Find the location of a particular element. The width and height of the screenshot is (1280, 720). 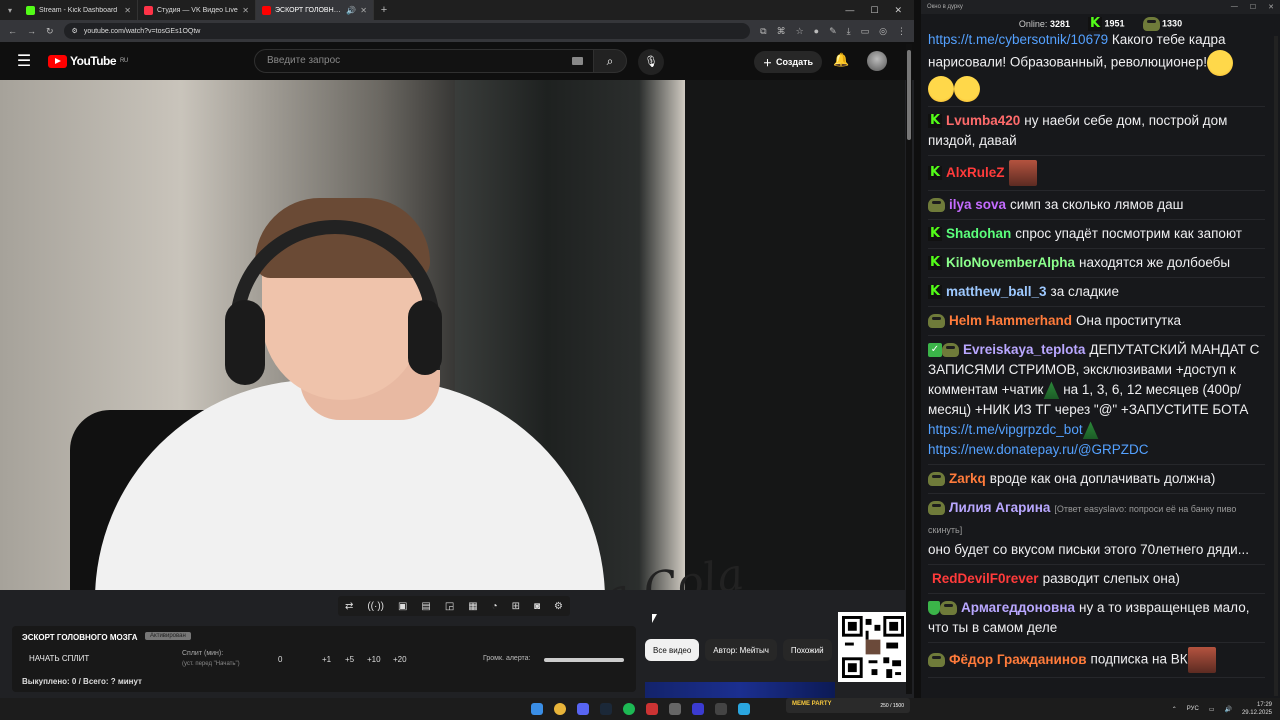

chrome-icon is located at coordinates (559, 709).